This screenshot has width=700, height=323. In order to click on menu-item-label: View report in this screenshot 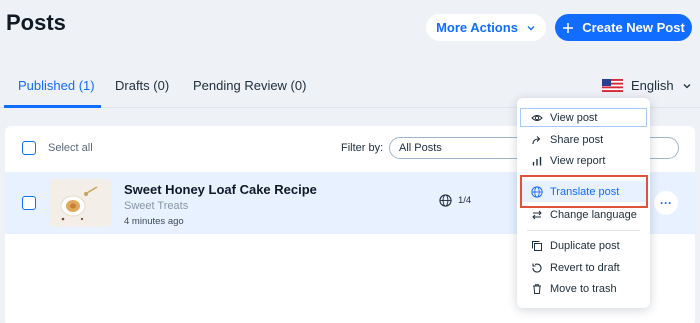, I will do `click(578, 160)`.